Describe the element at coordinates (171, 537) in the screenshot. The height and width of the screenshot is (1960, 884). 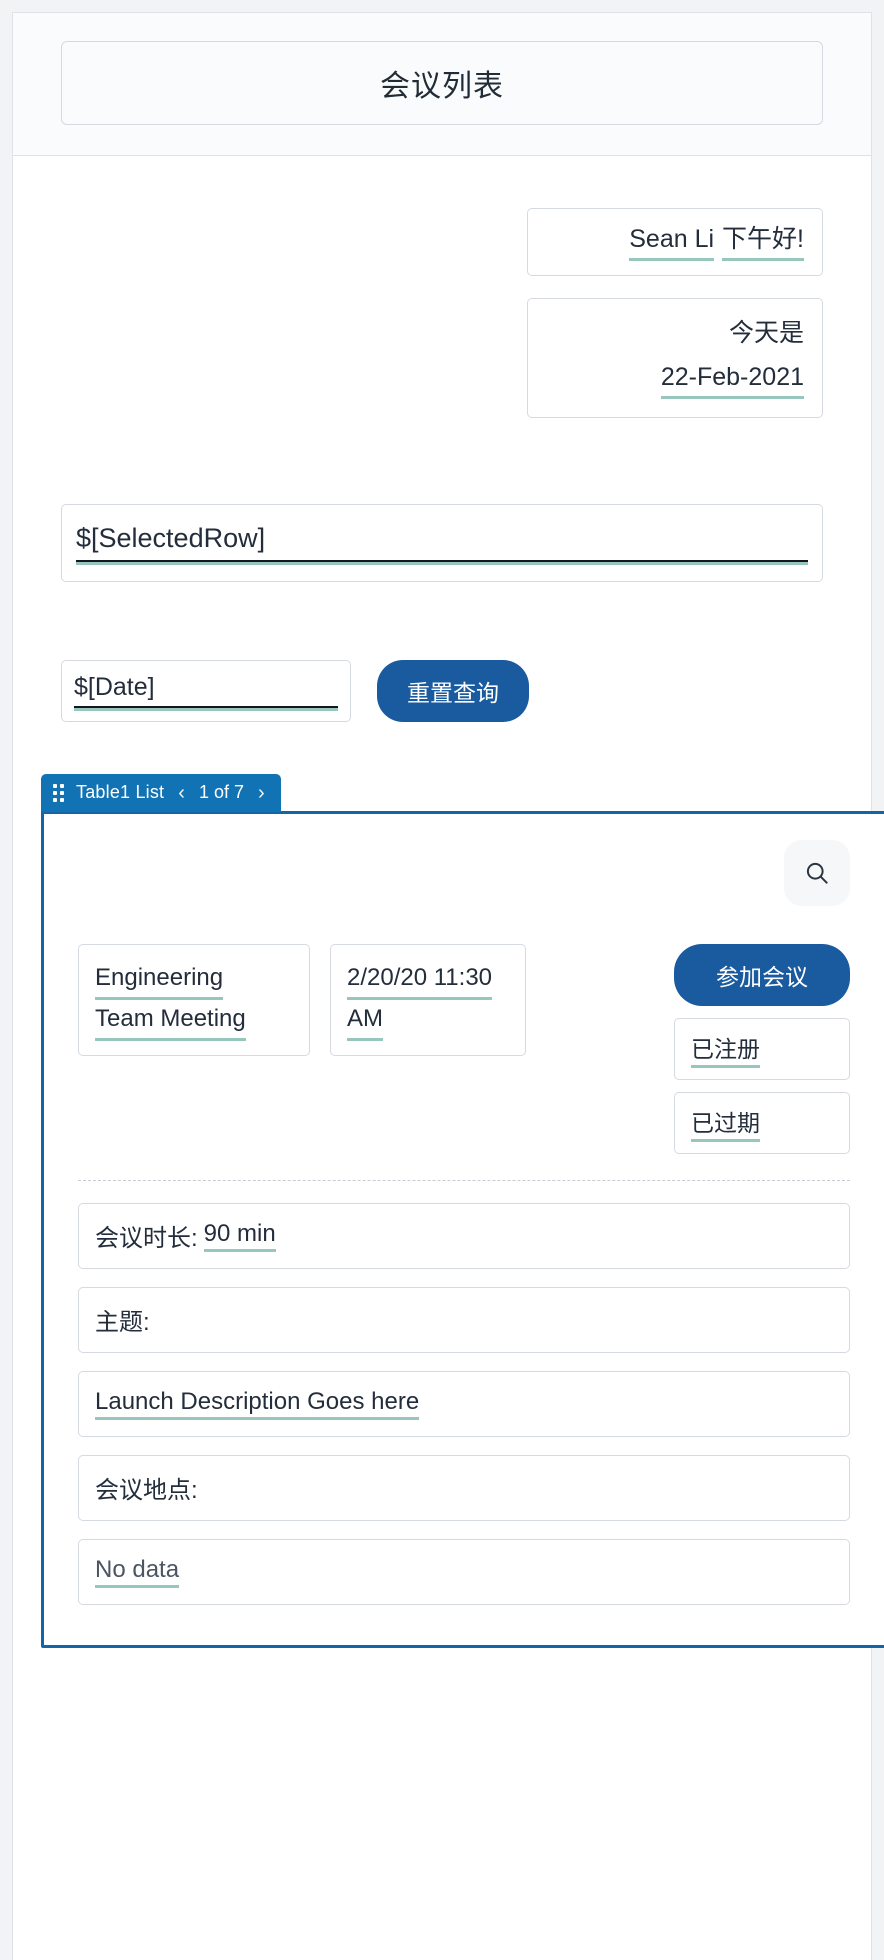
I see `selected-row-value: $[SelectedRow]` at that location.